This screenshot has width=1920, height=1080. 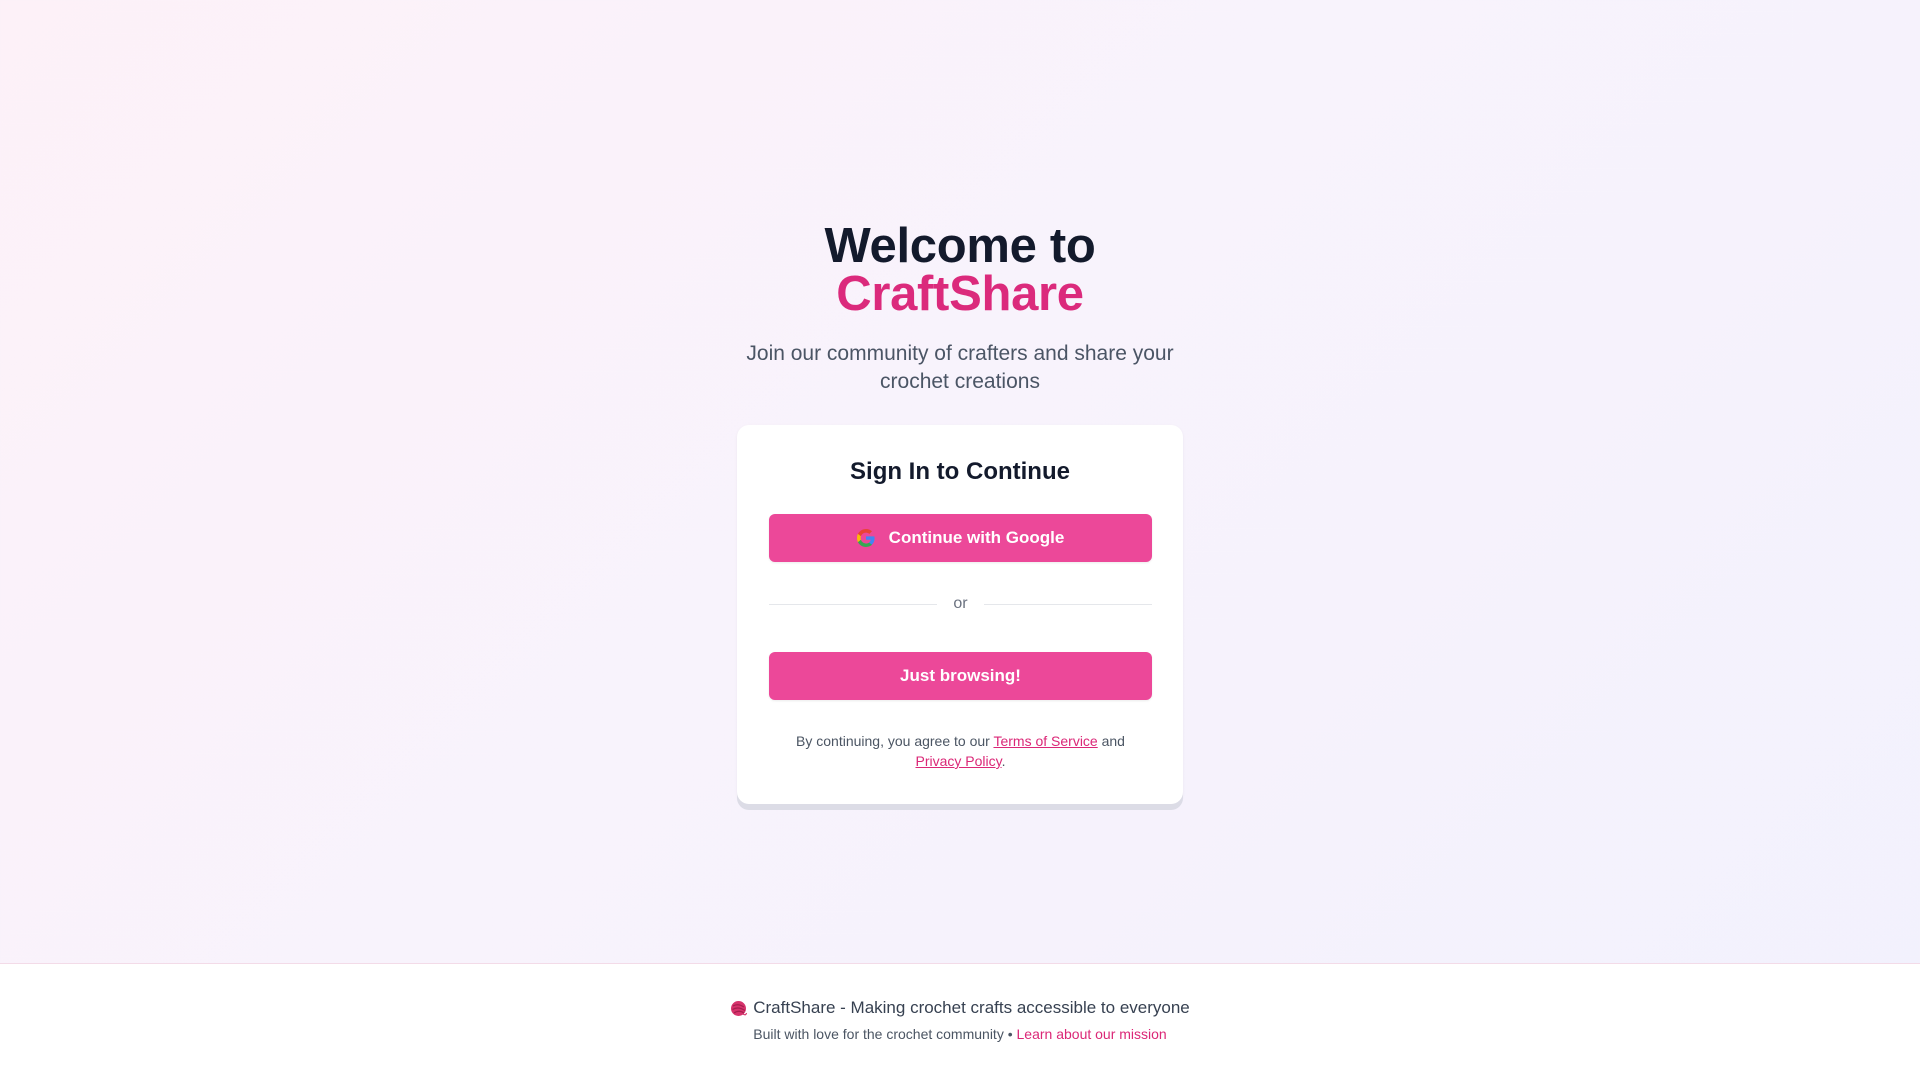 I want to click on welcome-heading: Welcome to, so click(x=960, y=246).